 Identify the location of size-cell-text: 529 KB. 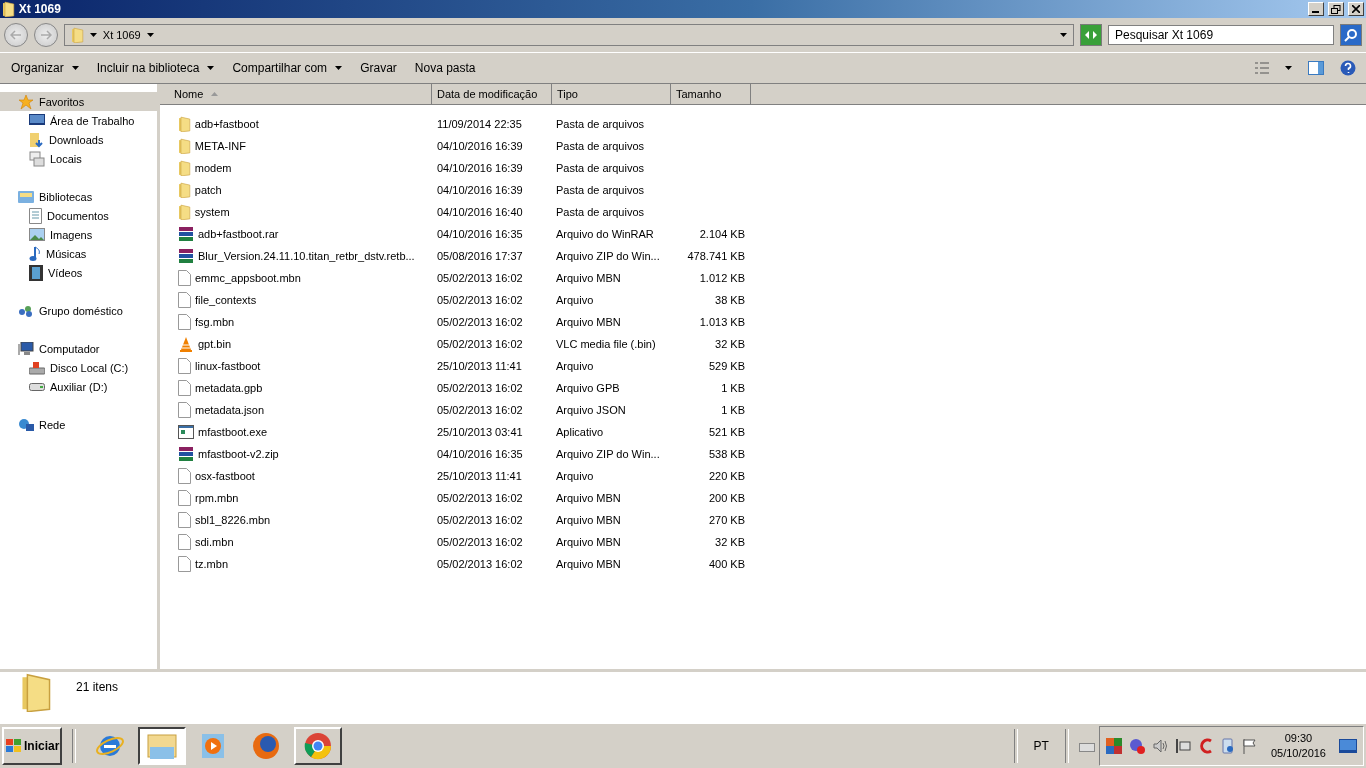
(726, 366).